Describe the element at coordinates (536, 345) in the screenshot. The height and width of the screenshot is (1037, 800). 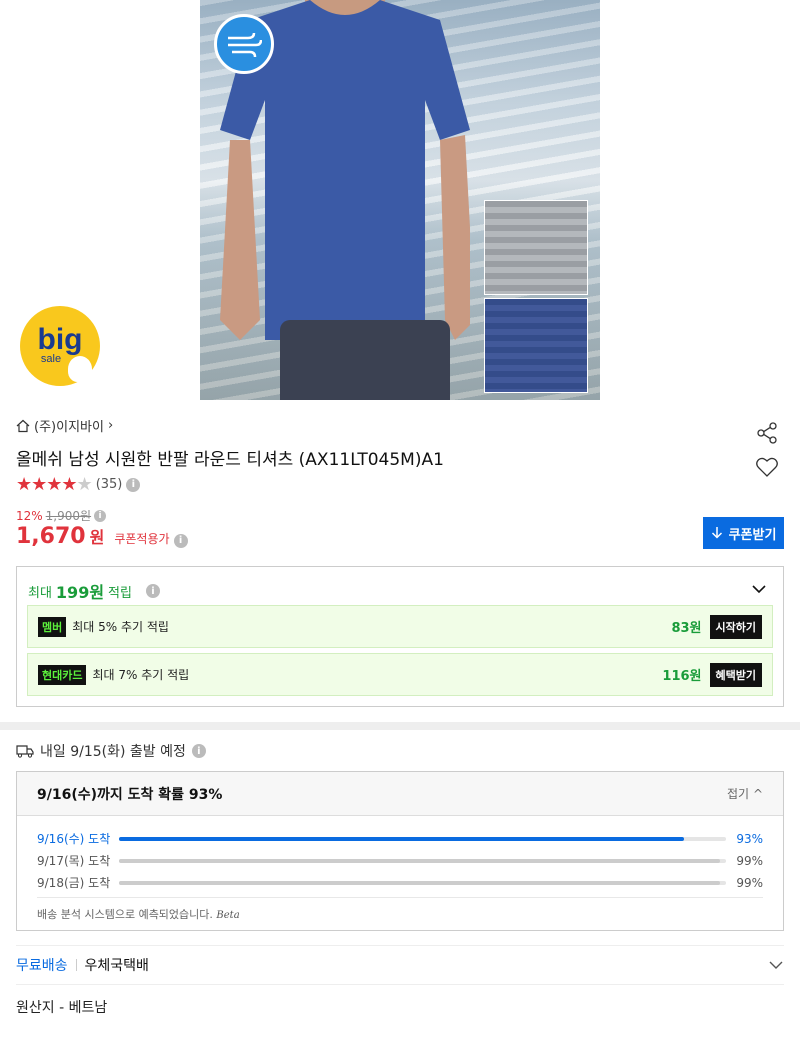
I see `thumbnail-navy` at that location.